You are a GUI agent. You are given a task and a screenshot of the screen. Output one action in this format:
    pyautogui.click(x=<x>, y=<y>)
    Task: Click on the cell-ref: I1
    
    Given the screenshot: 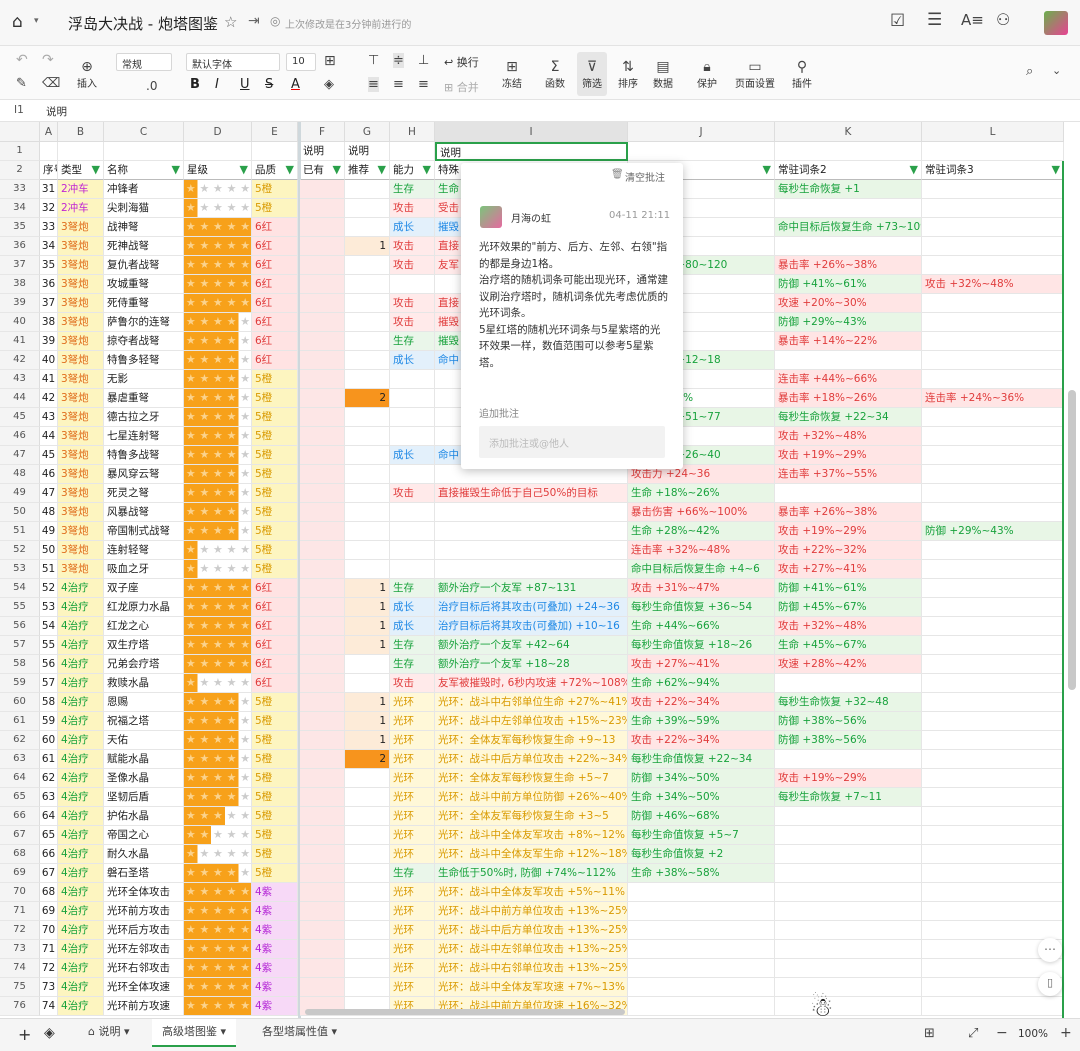 What is the action you would take?
    pyautogui.click(x=19, y=110)
    